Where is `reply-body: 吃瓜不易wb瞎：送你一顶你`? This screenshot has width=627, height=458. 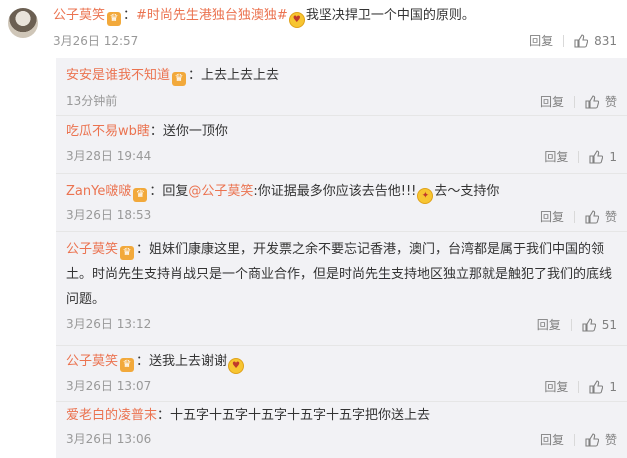
reply-body: 吃瓜不易wb瞎：送你一顶你 is located at coordinates (147, 132).